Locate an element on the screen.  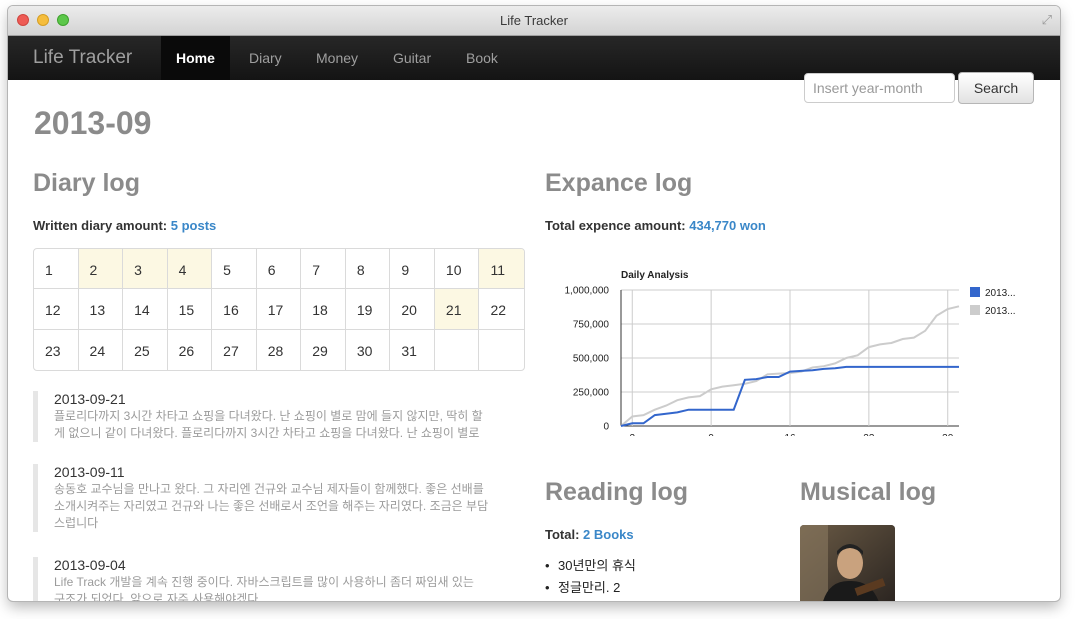
guitar-photo is located at coordinates (847, 563).